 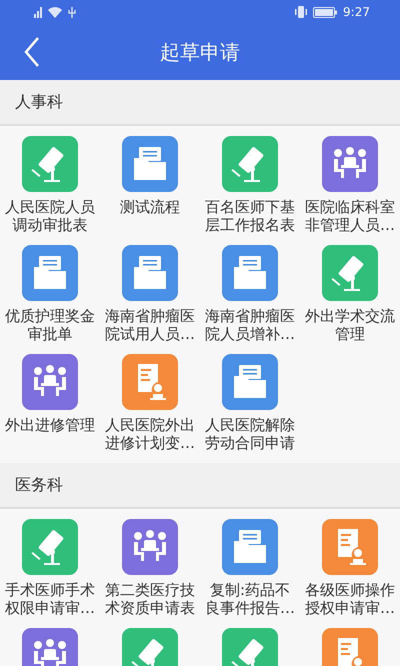 What do you see at coordinates (39, 102) in the screenshot?
I see `section-title: 人事科` at bounding box center [39, 102].